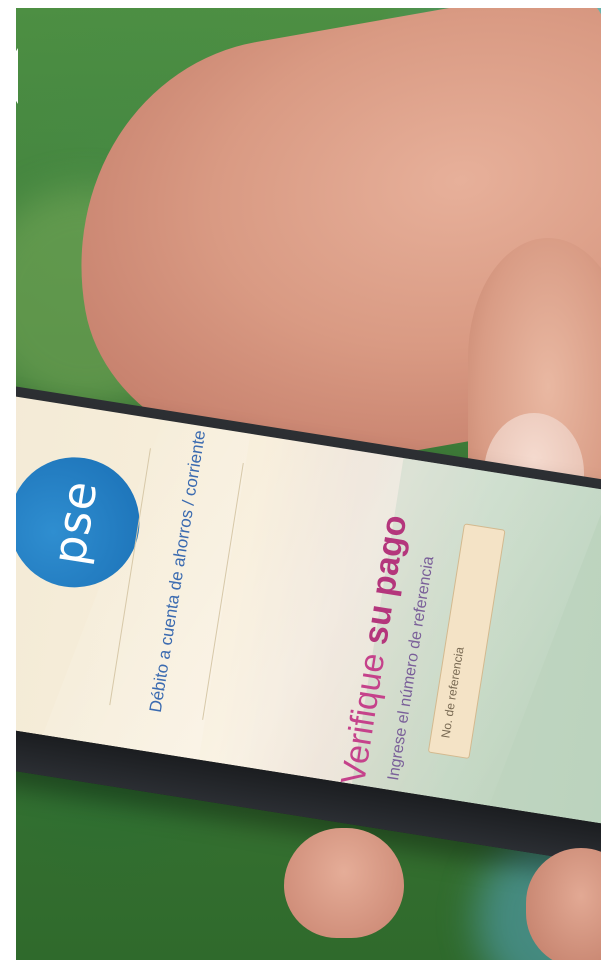 The height and width of the screenshot is (960, 601). I want to click on back-arrow-icon, so click(9, 76).